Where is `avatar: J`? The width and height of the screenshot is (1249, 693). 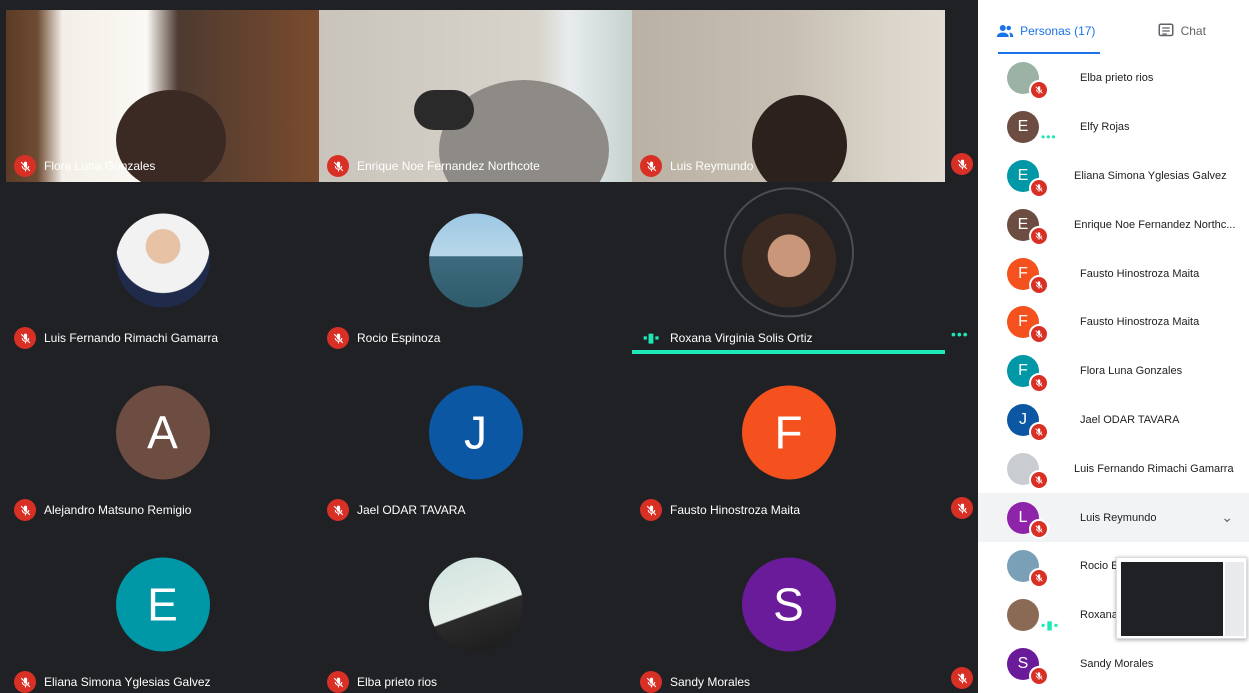
avatar: J is located at coordinates (475, 432).